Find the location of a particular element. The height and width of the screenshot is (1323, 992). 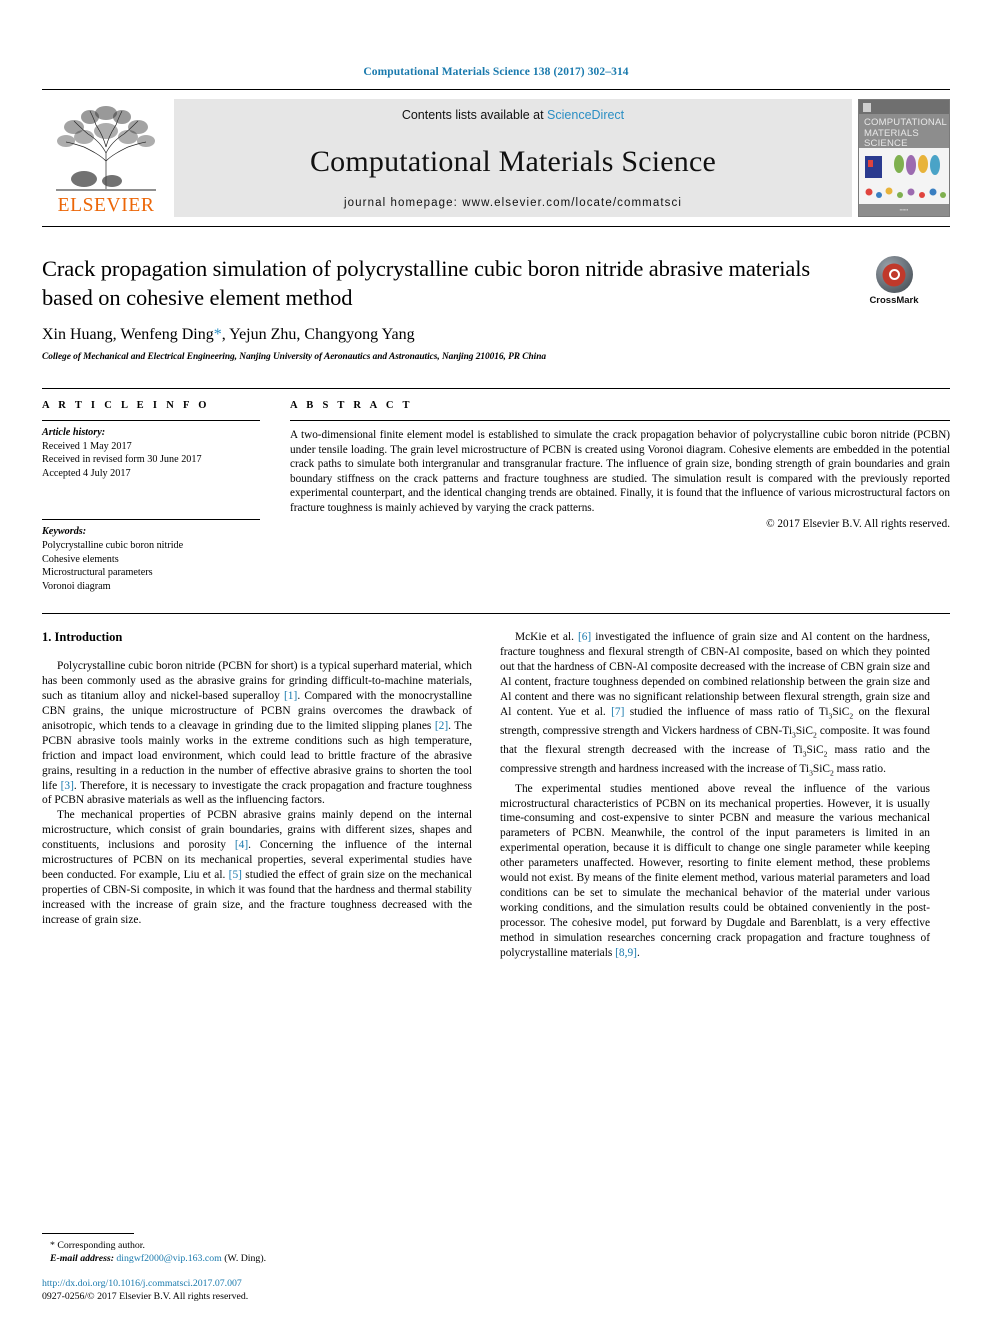

keyword-item: Polycrystalline cubic boron nitride is located at coordinates (113, 545).